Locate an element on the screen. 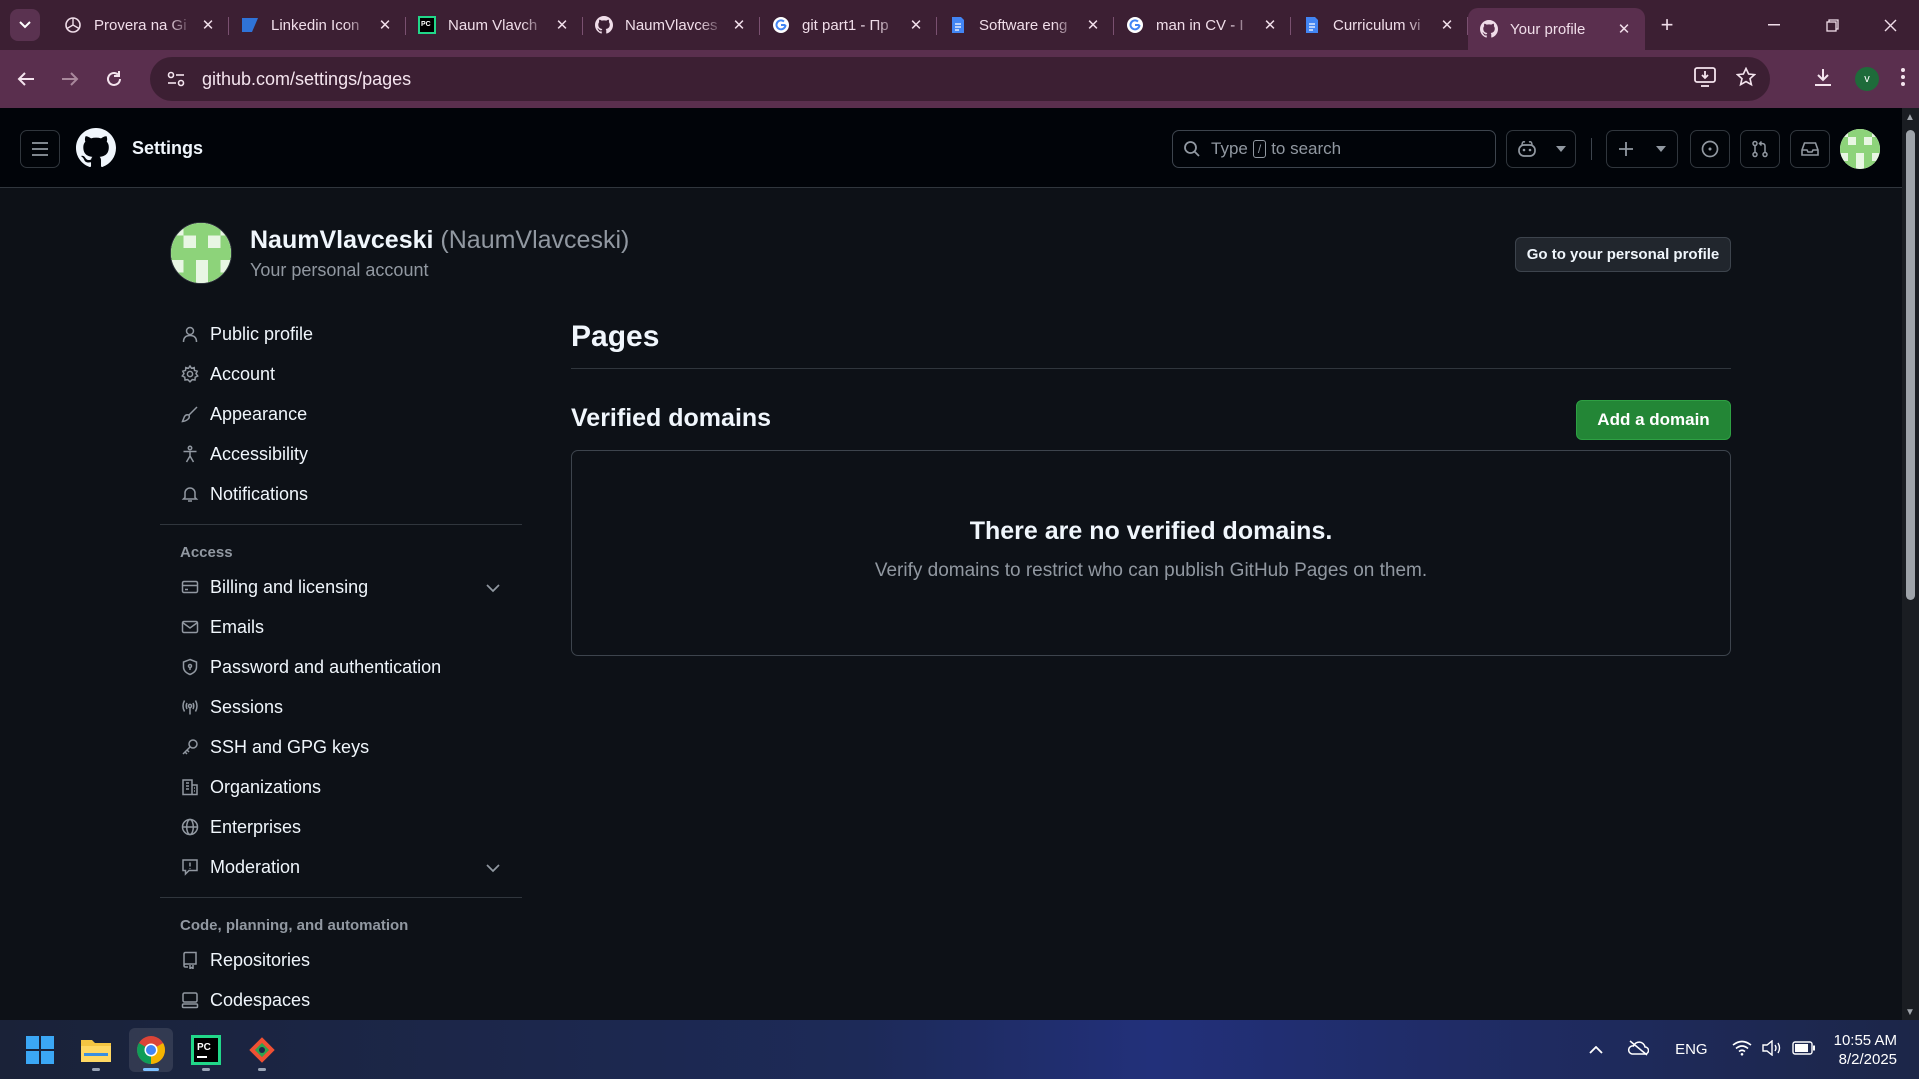 The height and width of the screenshot is (1079, 1919). back-button is located at coordinates (26, 79).